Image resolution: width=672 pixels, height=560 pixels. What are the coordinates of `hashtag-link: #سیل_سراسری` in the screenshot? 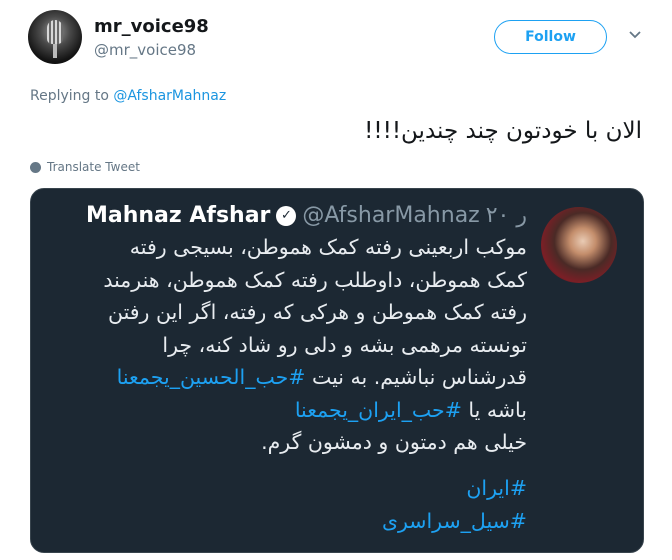 It's located at (454, 521).